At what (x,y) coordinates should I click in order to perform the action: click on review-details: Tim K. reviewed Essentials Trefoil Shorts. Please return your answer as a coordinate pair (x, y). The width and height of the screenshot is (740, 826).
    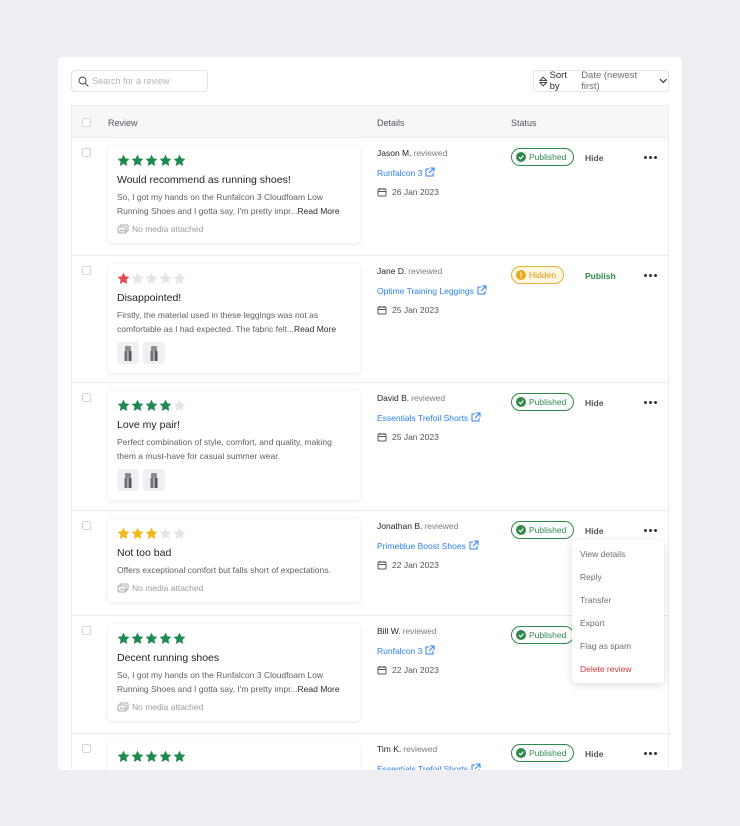
    Looking at the image, I should click on (429, 757).